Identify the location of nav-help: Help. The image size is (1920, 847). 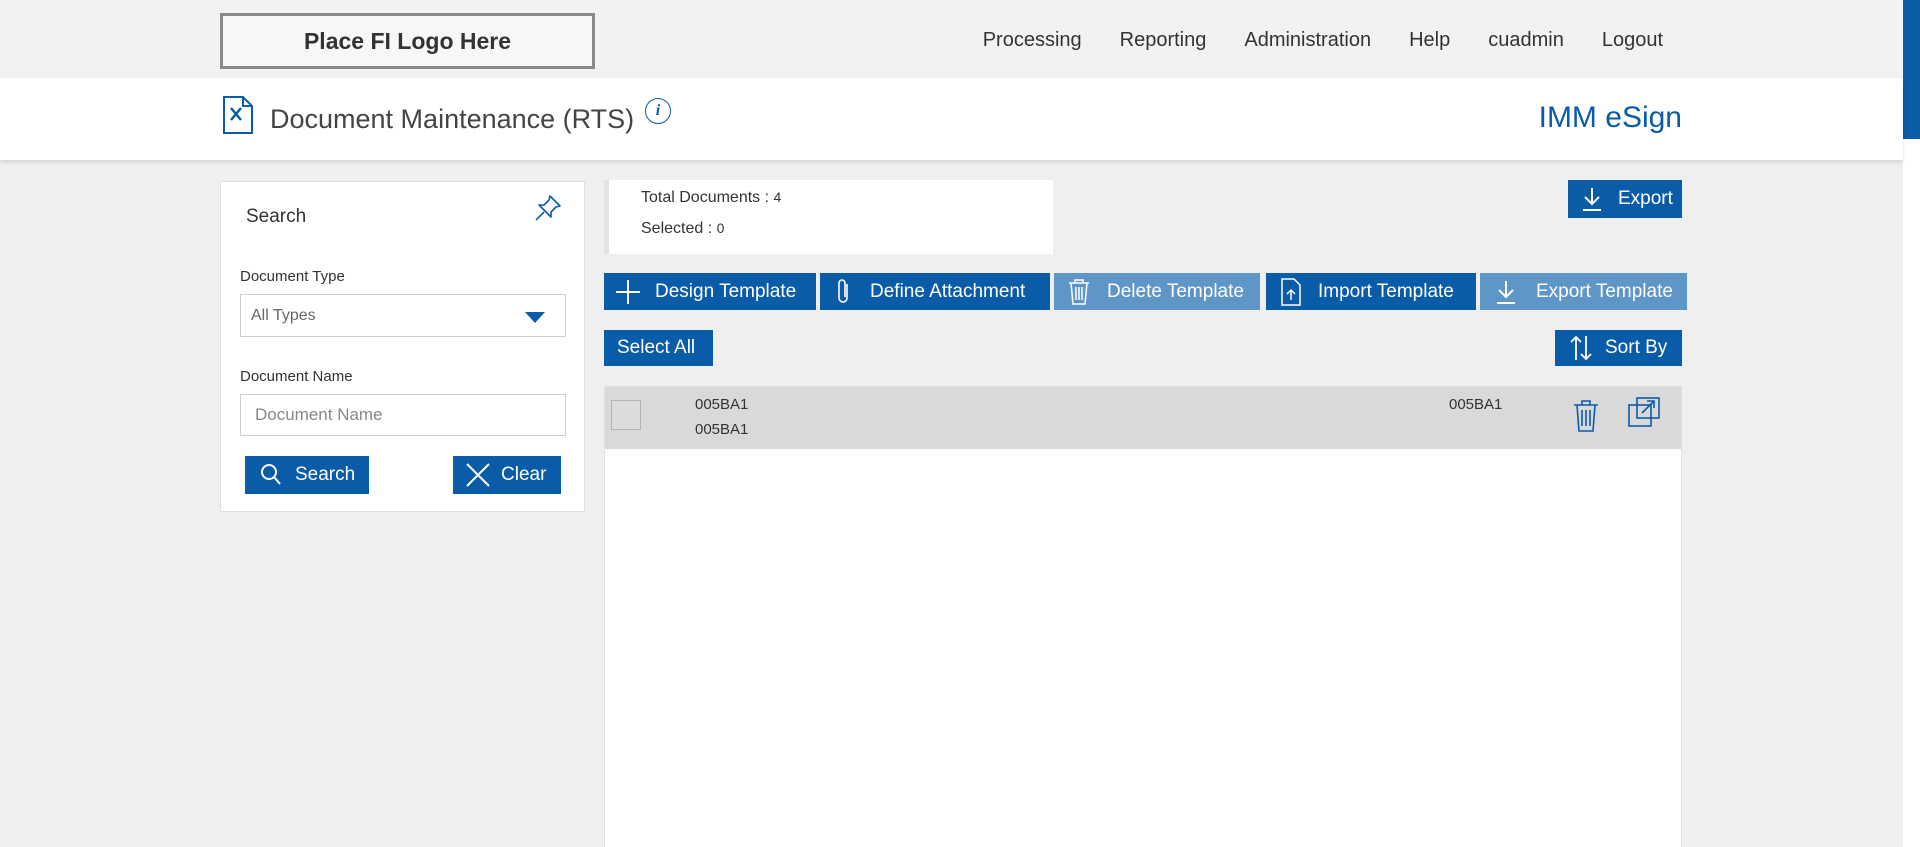
(1429, 40).